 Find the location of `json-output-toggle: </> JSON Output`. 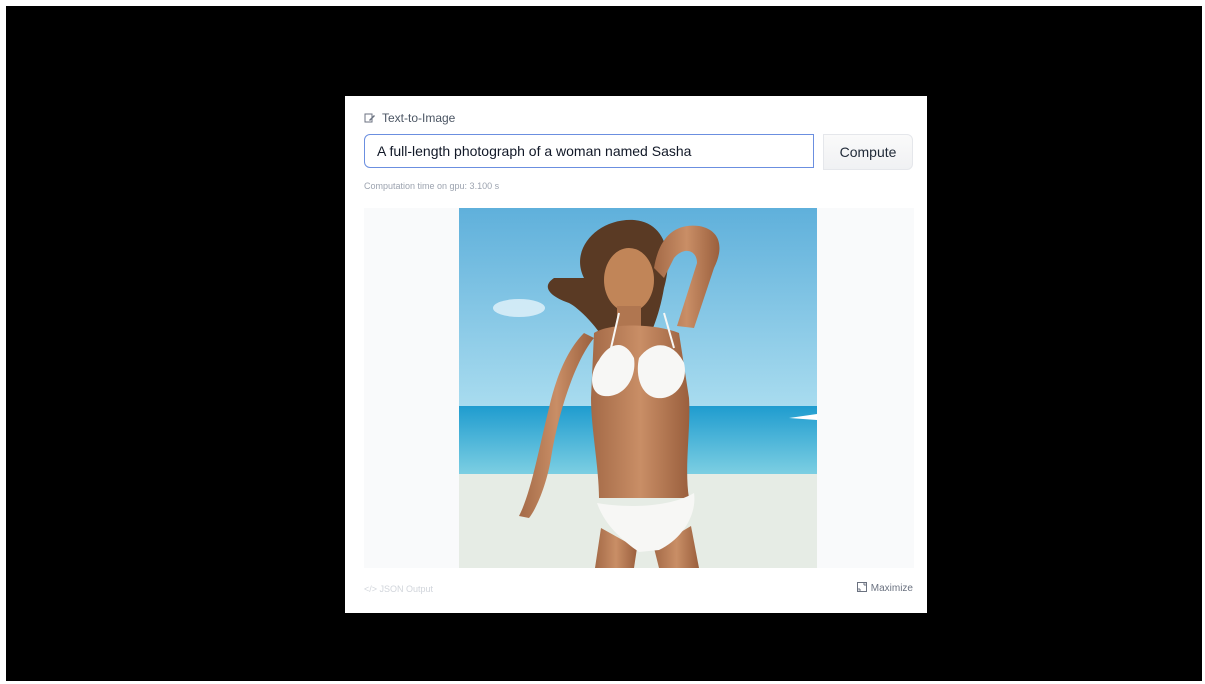

json-output-toggle: </> JSON Output is located at coordinates (398, 589).